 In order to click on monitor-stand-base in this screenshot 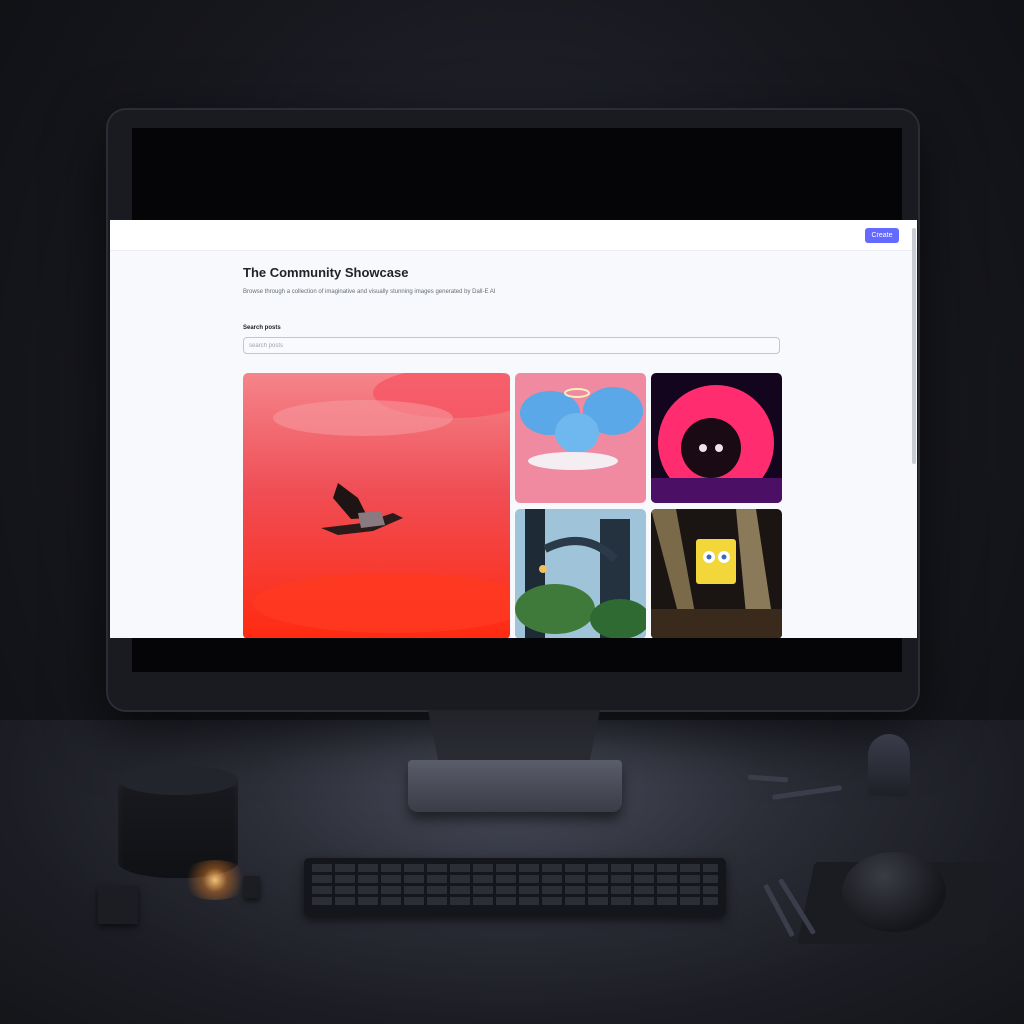, I will do `click(515, 786)`.